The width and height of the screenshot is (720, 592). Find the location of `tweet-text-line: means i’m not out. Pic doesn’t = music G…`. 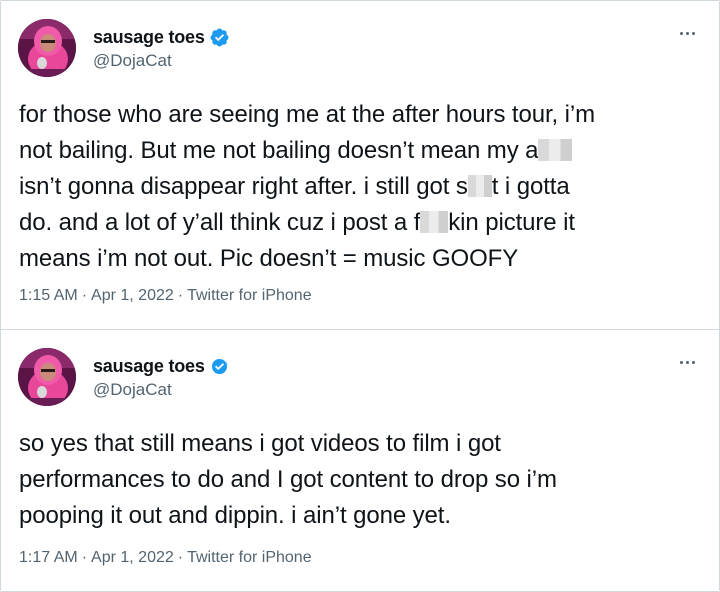

tweet-text-line: means i’m not out. Pic doesn’t = music G… is located at coordinates (269, 258).